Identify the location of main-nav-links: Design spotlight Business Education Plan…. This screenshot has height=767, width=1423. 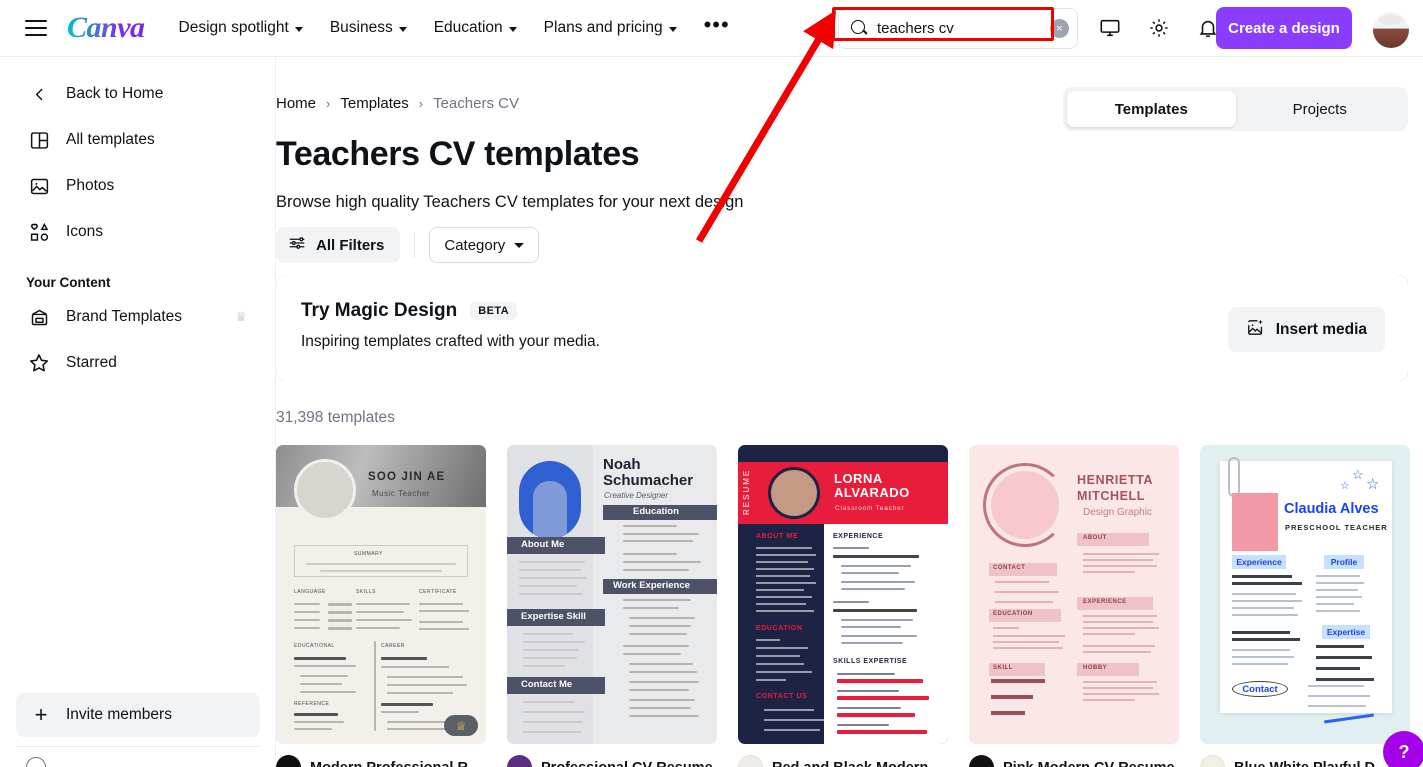
(454, 25).